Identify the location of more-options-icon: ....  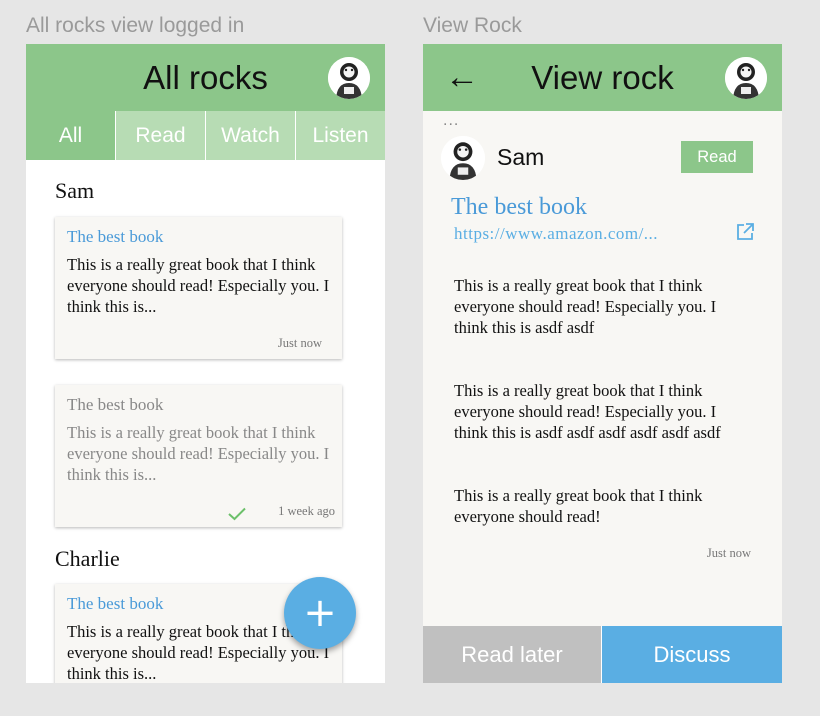
(451, 121).